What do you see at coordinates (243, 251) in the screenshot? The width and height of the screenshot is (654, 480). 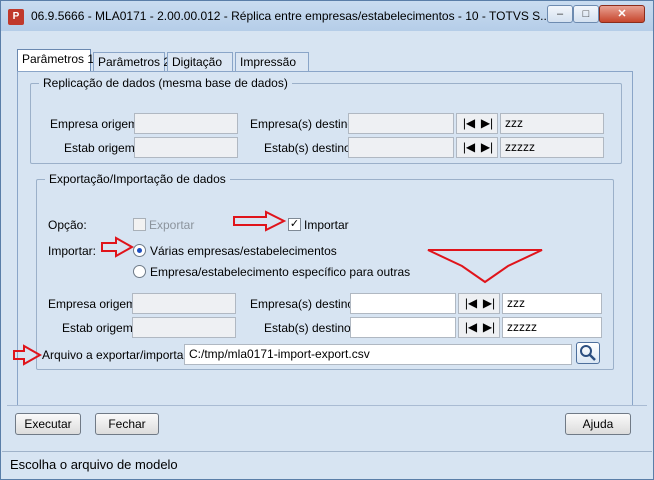 I see `radio-varias-empresas-label: Várias empresas/estabelecimentos` at bounding box center [243, 251].